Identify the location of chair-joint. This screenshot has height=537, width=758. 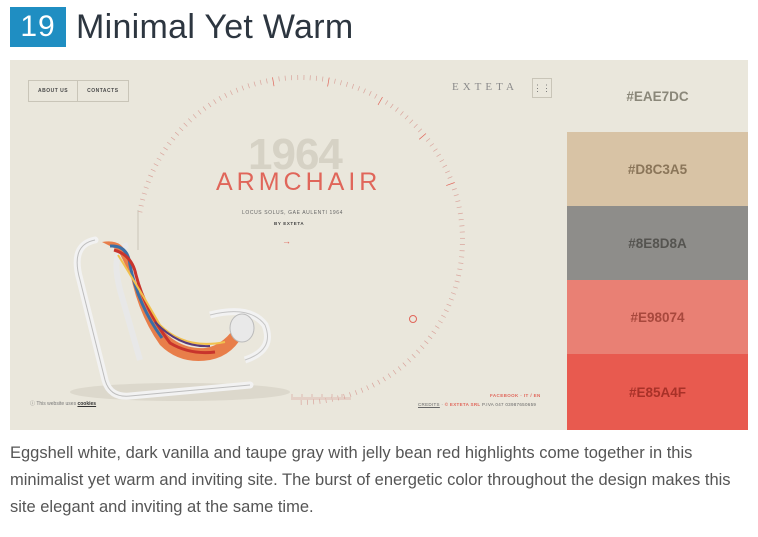
(242, 328).